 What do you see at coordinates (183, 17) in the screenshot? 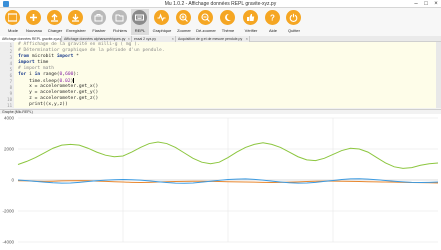
I see `zoom-in-icon` at bounding box center [183, 17].